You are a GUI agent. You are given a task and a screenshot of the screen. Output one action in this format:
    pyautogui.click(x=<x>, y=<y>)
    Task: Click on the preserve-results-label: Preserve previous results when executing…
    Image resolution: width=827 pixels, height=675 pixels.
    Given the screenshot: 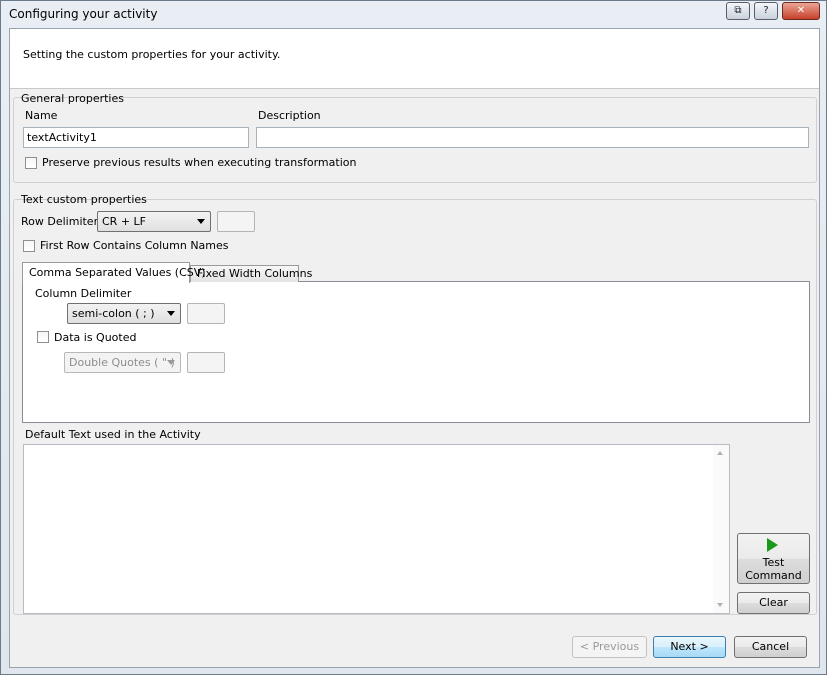 What is the action you would take?
    pyautogui.click(x=199, y=162)
    